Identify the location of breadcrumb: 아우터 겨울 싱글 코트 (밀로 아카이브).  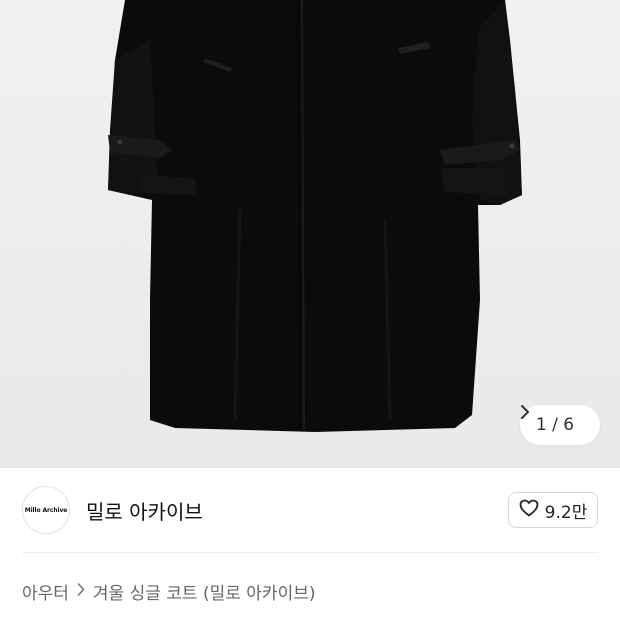
(168, 591).